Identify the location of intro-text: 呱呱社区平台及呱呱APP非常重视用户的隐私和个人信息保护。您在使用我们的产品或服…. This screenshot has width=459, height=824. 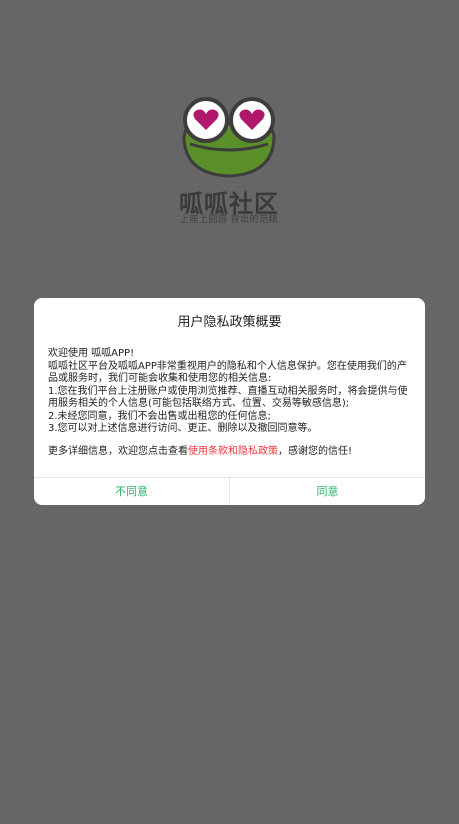
(227, 372).